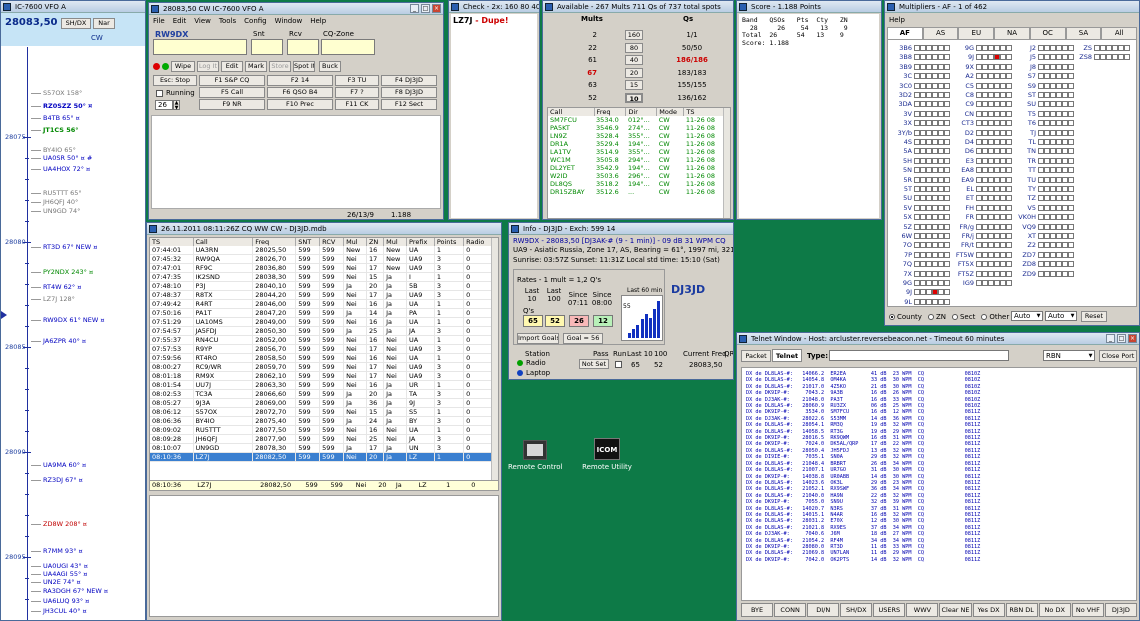 The height and width of the screenshot is (621, 1140). What do you see at coordinates (1083, 33) in the screenshot?
I see `tab-sa: SA` at bounding box center [1083, 33].